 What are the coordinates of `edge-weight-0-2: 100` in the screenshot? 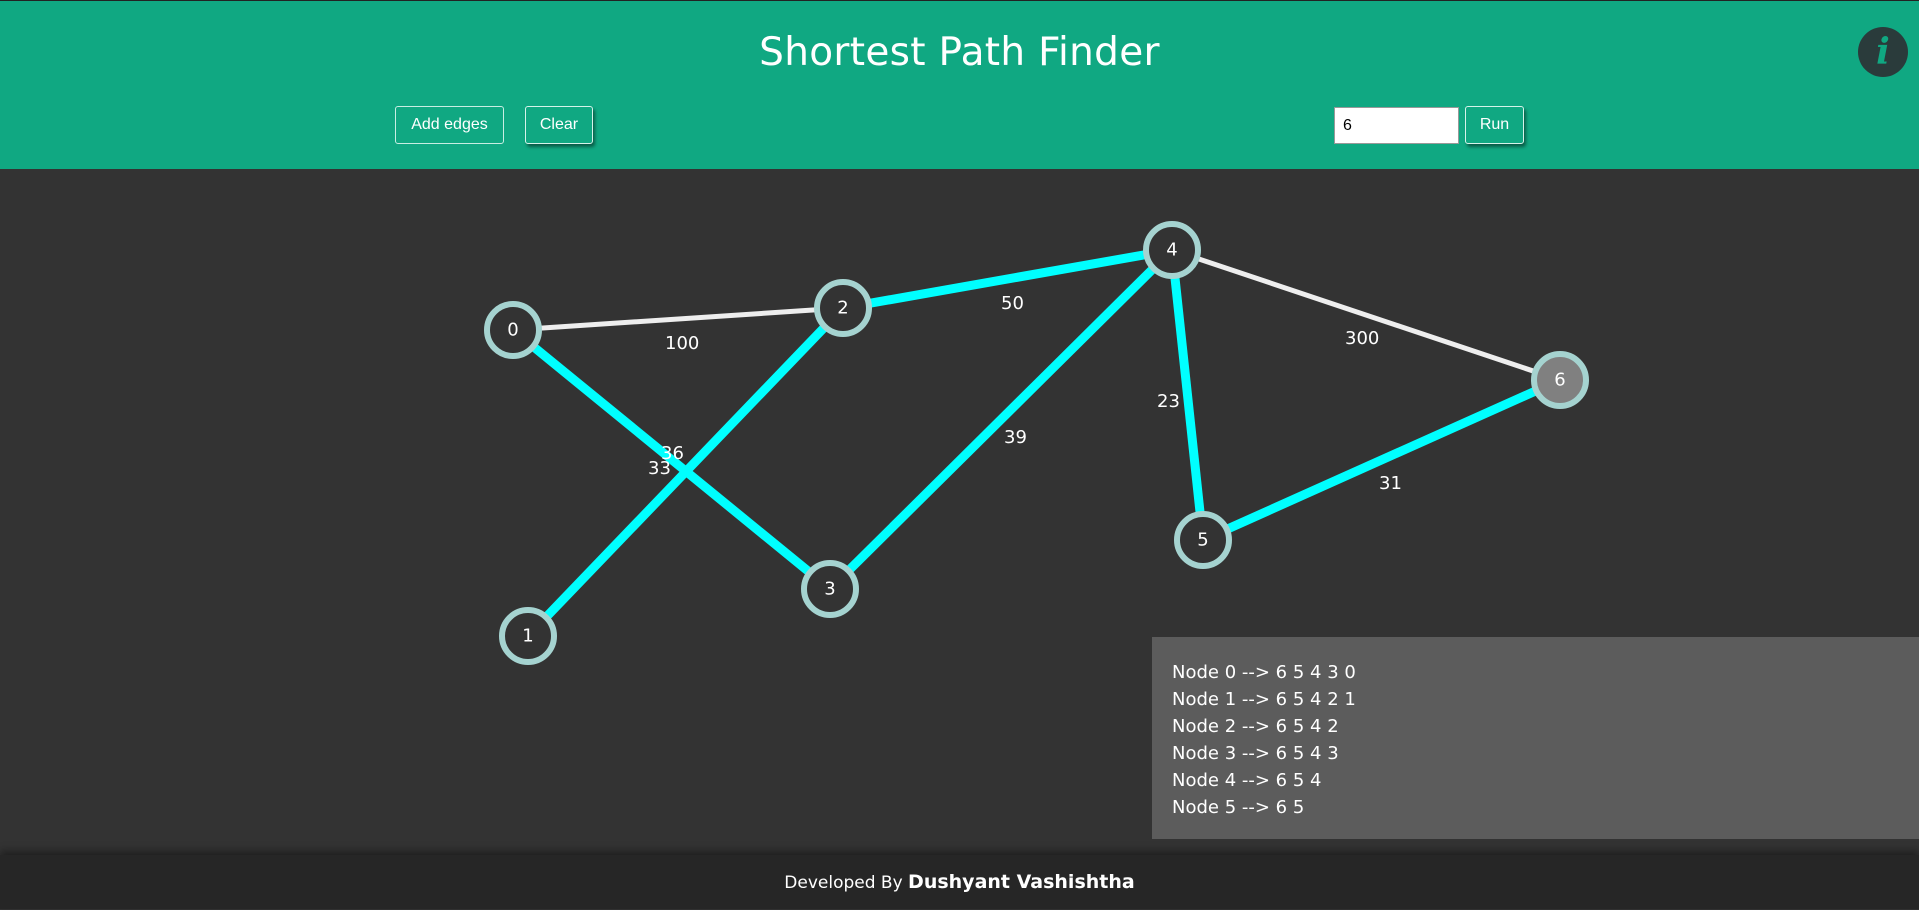 It's located at (682, 343).